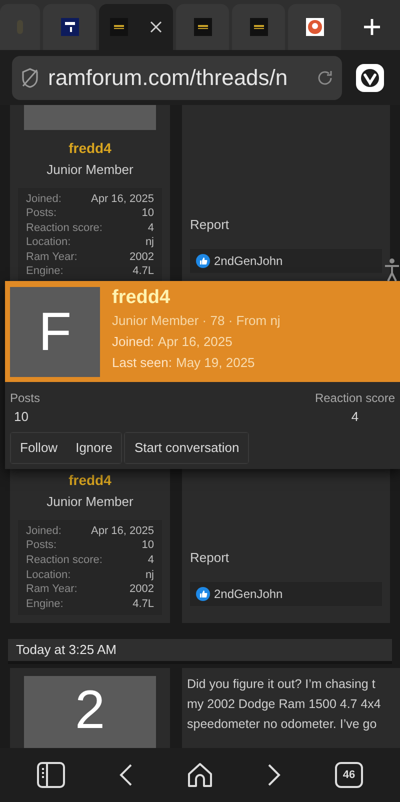  Describe the element at coordinates (133, 342) in the screenshot. I see `joined-label: Joined:` at that location.